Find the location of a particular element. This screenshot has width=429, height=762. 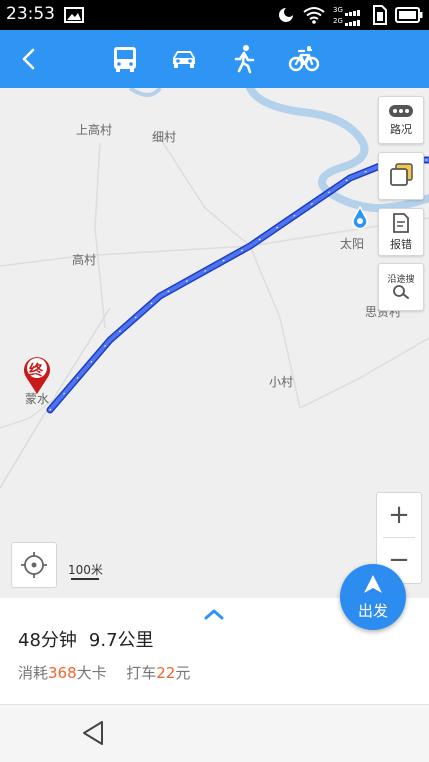

crosshair-icon is located at coordinates (34, 571).